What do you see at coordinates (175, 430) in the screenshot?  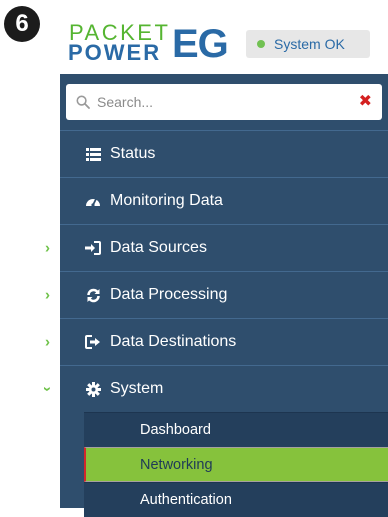 I see `submenu-item-label: Dashboard` at bounding box center [175, 430].